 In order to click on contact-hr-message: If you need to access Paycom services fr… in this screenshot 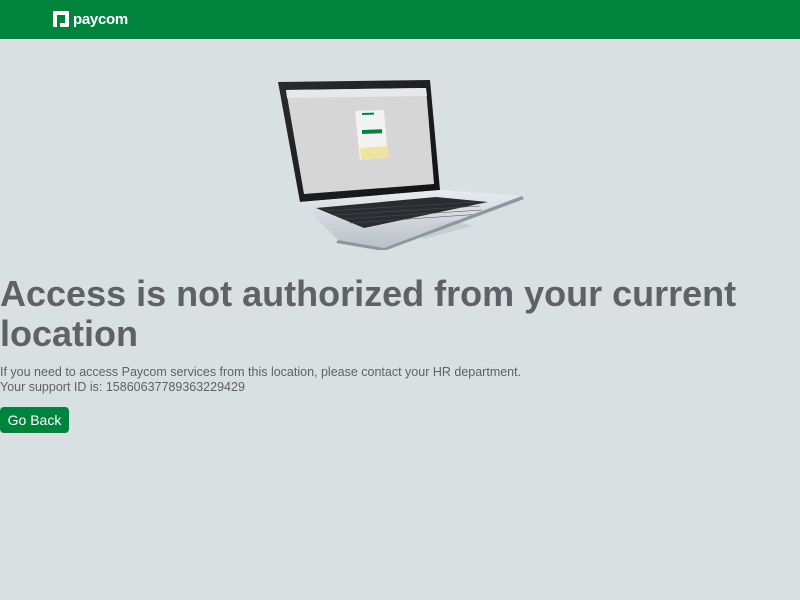, I will do `click(261, 372)`.